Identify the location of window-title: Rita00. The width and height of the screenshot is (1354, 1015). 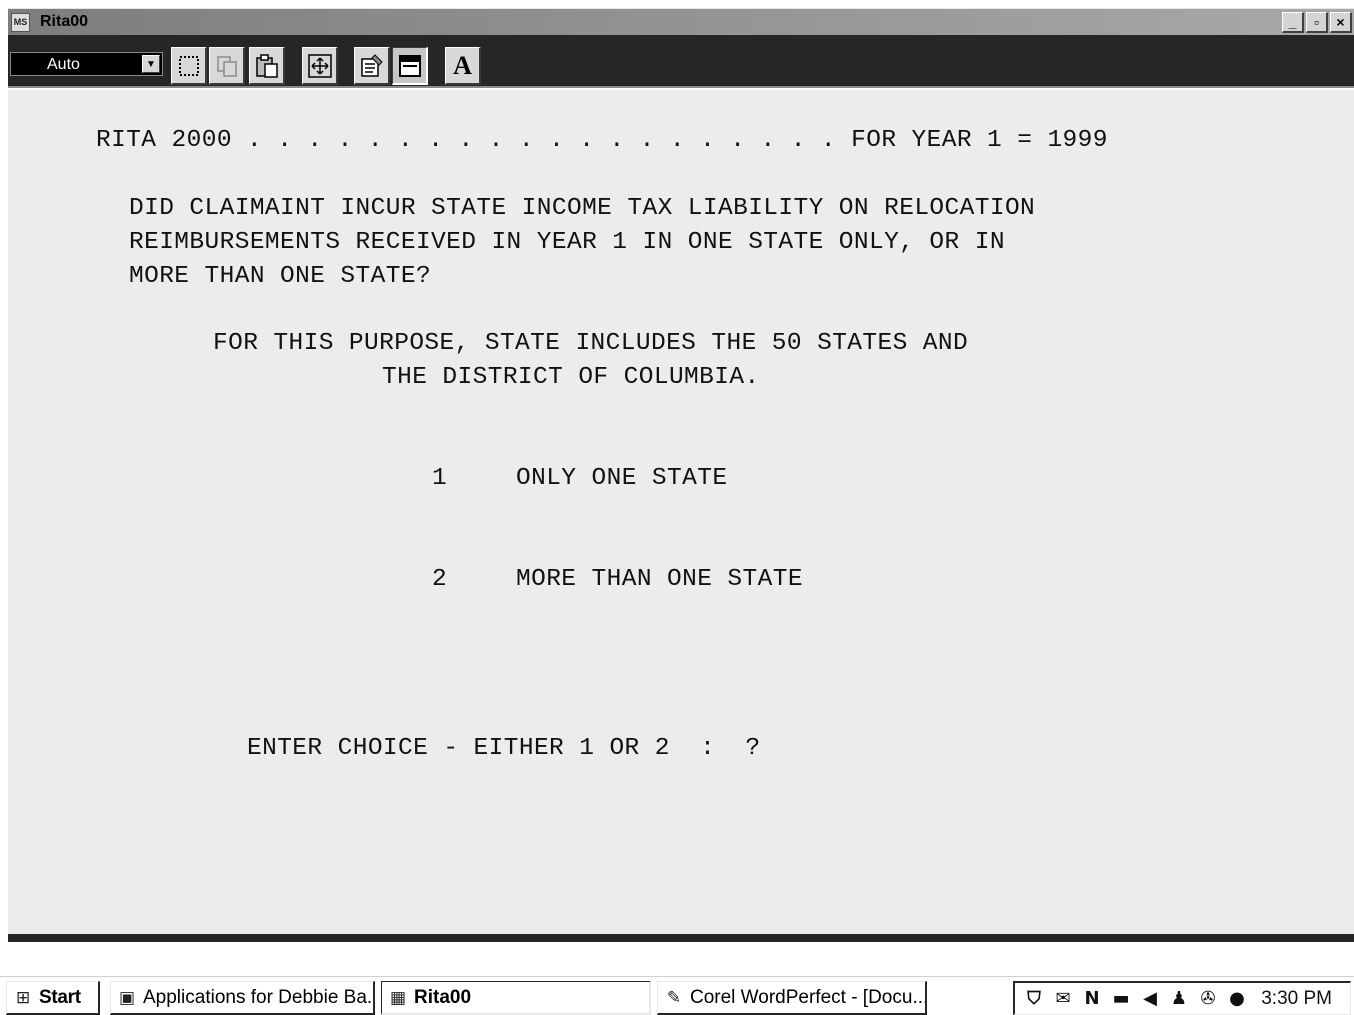
(64, 21).